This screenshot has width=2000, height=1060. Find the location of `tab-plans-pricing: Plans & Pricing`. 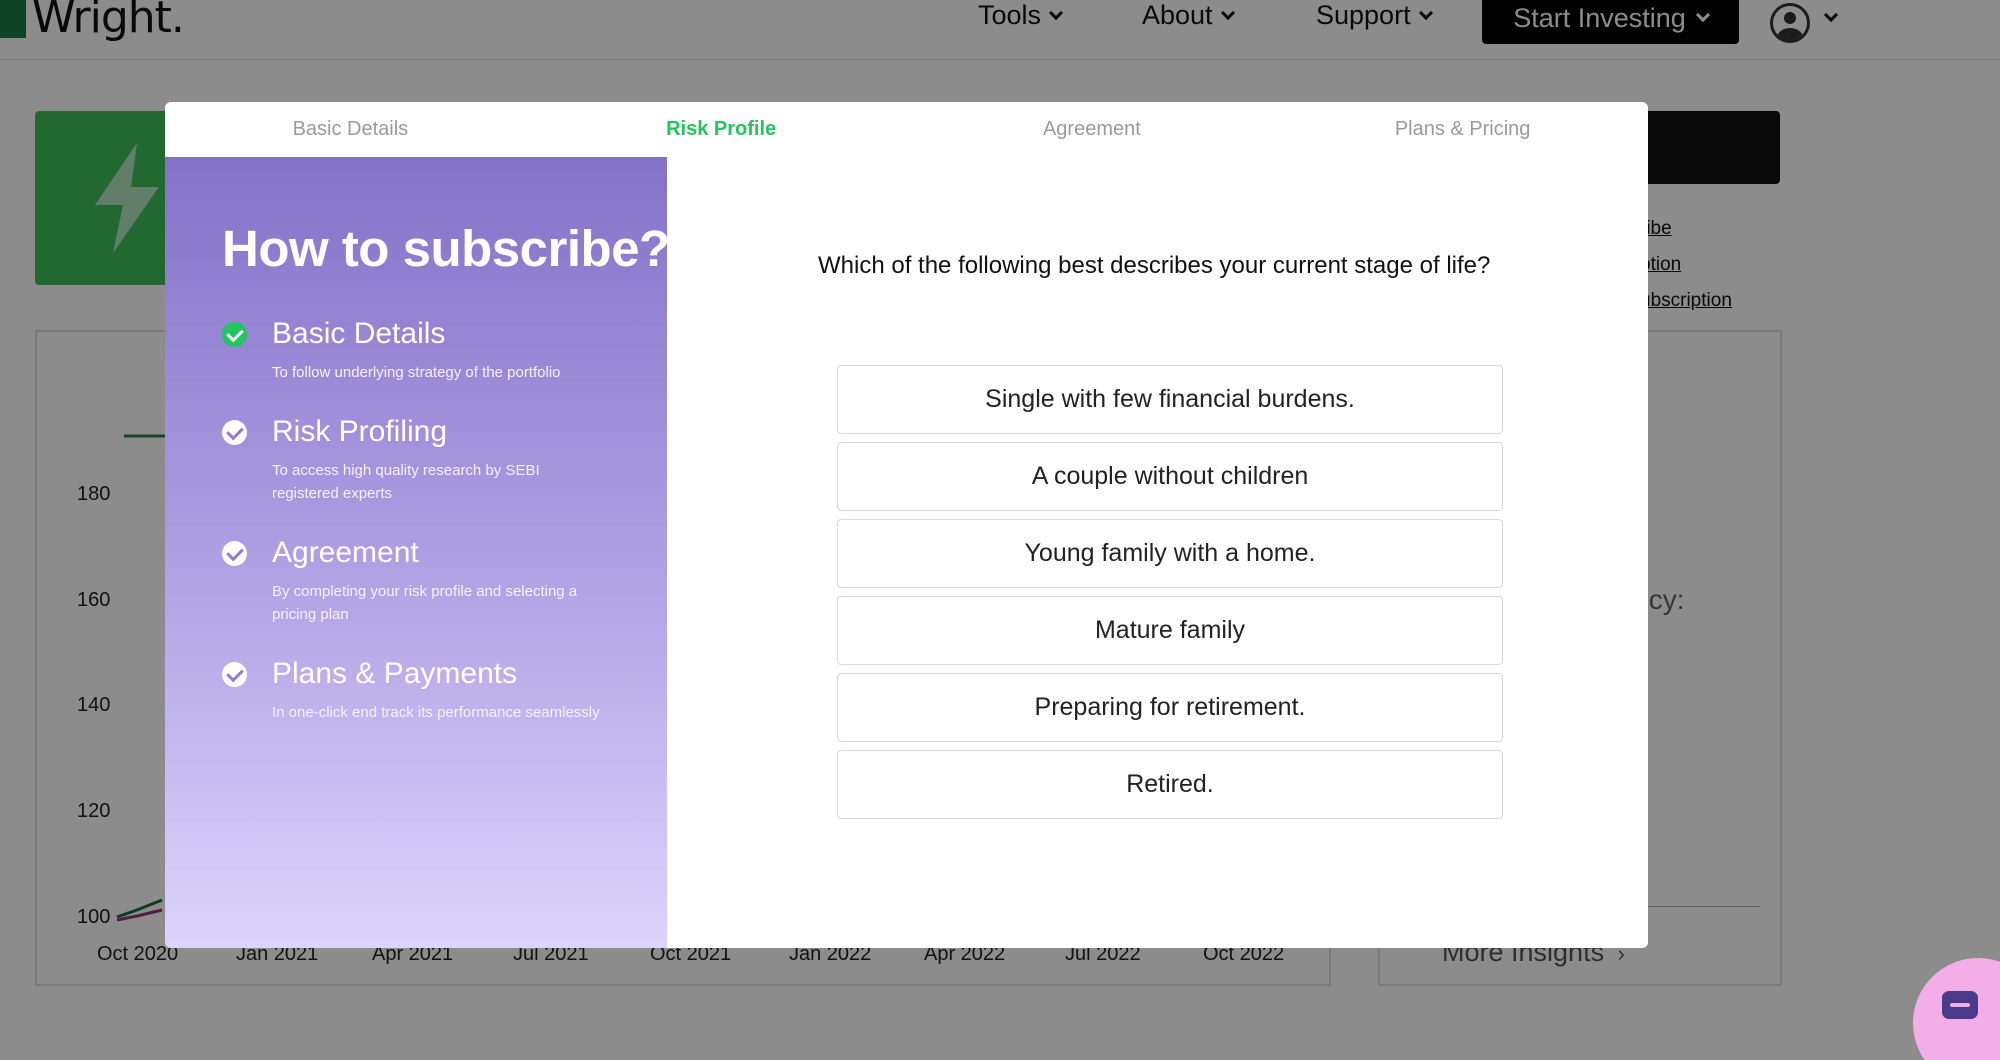

tab-plans-pricing: Plans & Pricing is located at coordinates (1462, 129).